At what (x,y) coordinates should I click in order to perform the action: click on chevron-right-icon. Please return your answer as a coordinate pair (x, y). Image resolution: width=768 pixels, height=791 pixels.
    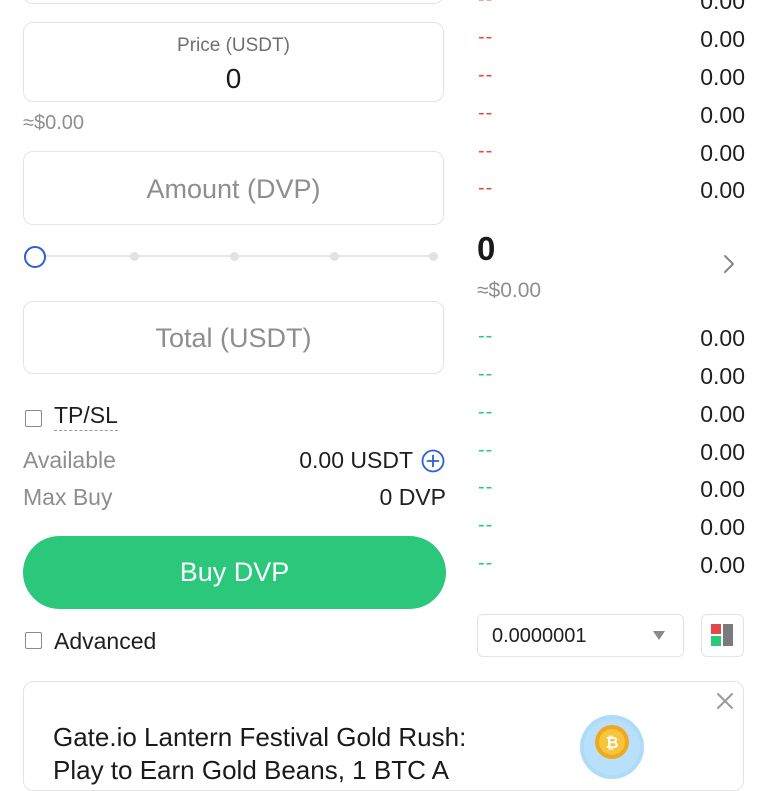
    Looking at the image, I should click on (729, 264).